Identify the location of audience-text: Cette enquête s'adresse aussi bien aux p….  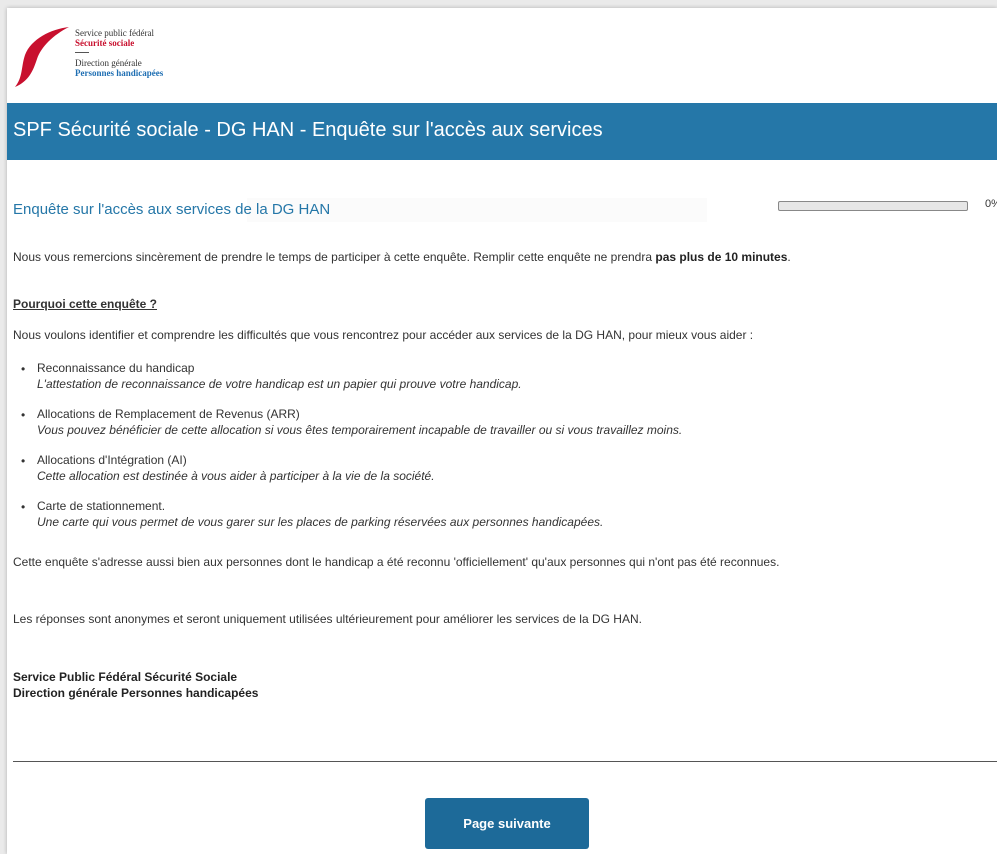
(396, 562).